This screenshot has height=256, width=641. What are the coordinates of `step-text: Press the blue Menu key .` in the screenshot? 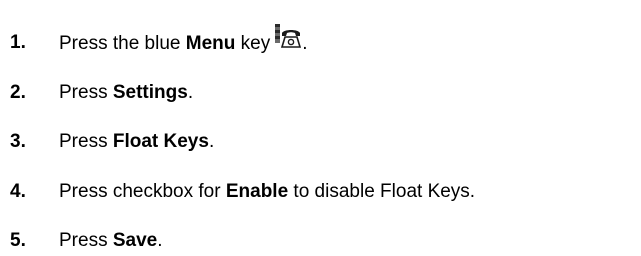 It's located at (183, 40).